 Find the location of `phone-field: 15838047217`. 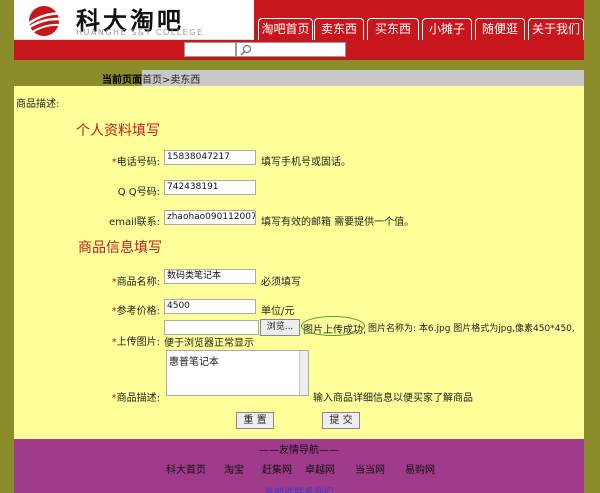

phone-field: 15838047217 is located at coordinates (210, 157).